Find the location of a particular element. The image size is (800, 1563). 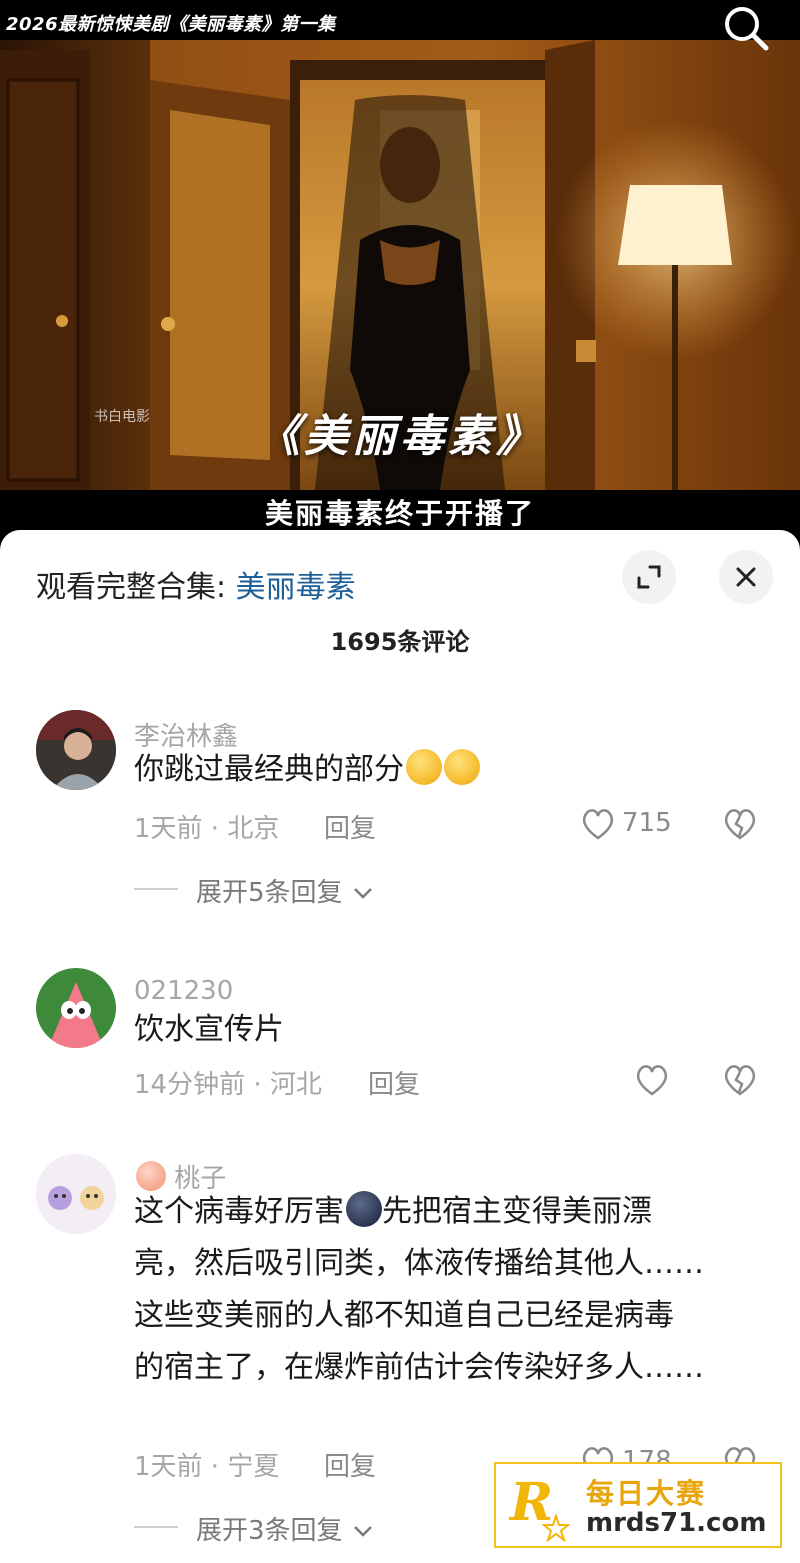

comment-body: 先把宿主变得美丽漂 is located at coordinates (517, 1211).